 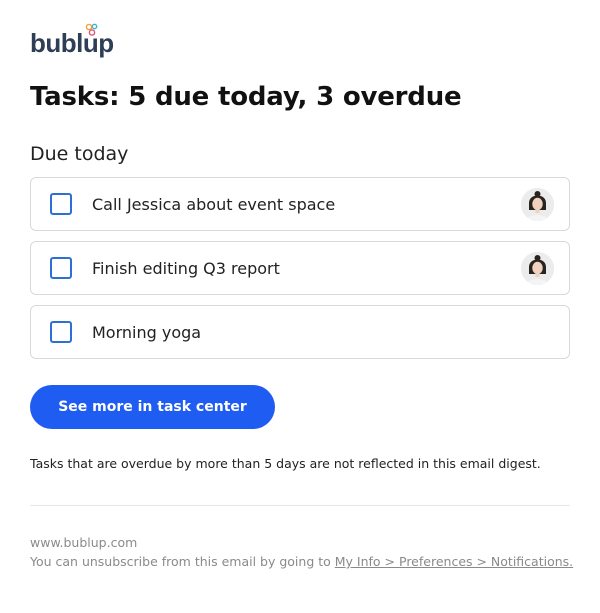 What do you see at coordinates (454, 561) in the screenshot?
I see `notification-preferences-link: My Info > Preferences > Notifications.` at bounding box center [454, 561].